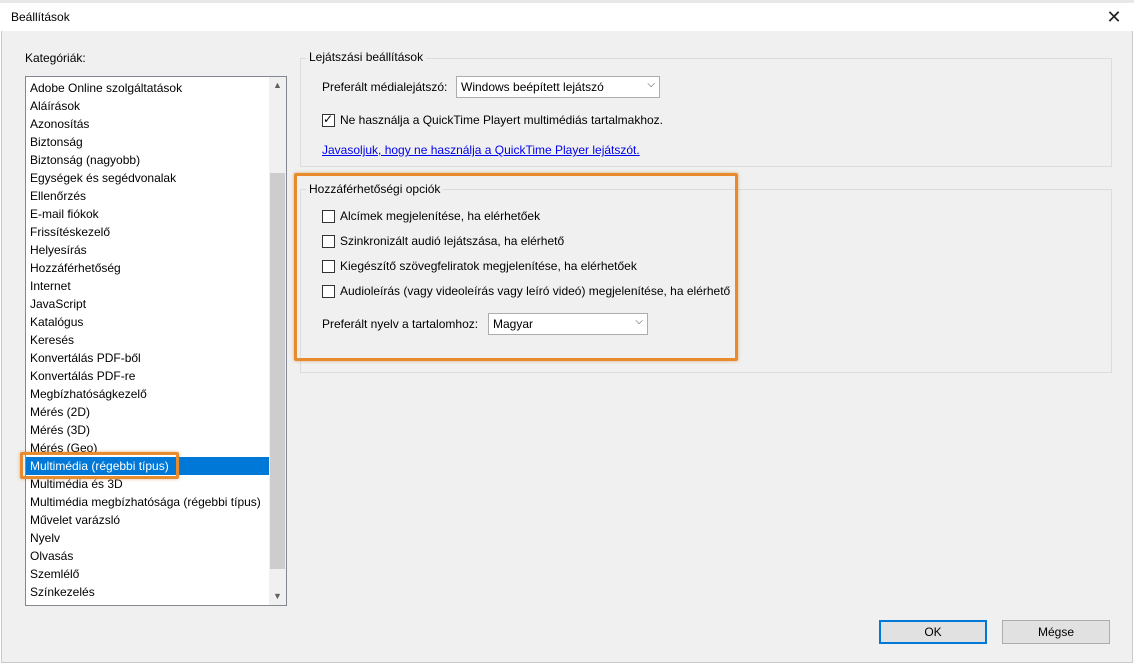 The height and width of the screenshot is (664, 1134). What do you see at coordinates (147, 358) in the screenshot?
I see `category-item: Konvertálás PDF-ből` at bounding box center [147, 358].